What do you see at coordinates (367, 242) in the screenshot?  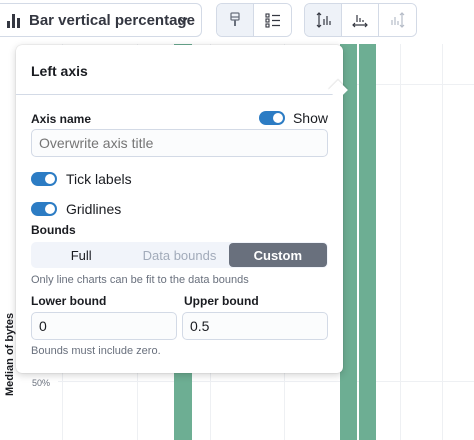 I see `chart-bar` at bounding box center [367, 242].